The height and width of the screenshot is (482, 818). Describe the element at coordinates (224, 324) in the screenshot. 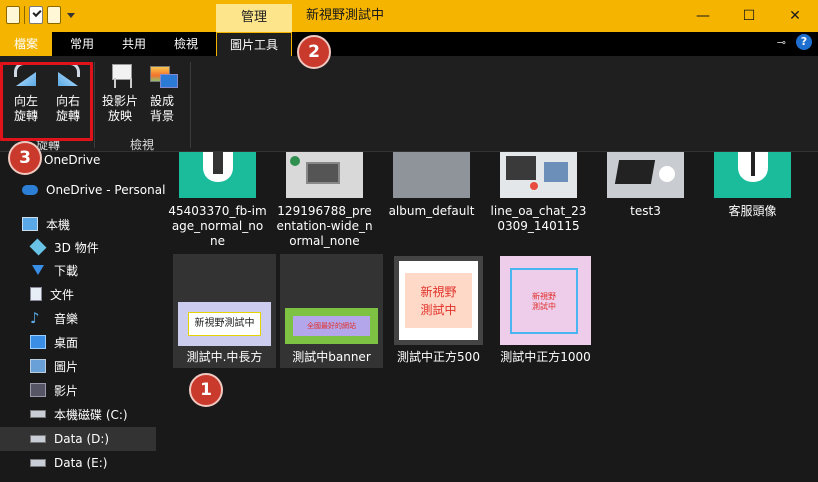

I see `thumbnail: 新視野測試中` at that location.